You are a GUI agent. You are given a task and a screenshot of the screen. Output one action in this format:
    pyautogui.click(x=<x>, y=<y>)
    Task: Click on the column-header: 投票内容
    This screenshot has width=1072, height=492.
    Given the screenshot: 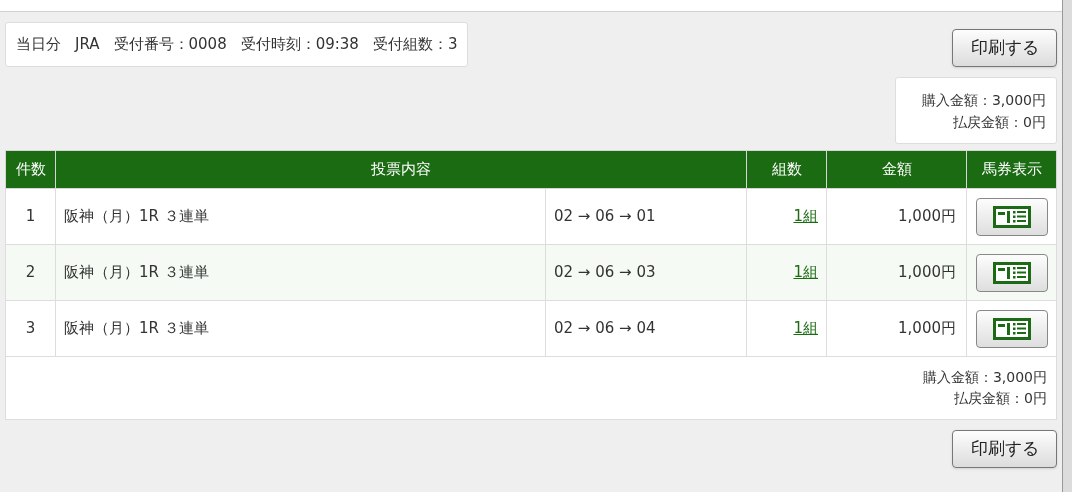 What is the action you would take?
    pyautogui.click(x=401, y=169)
    